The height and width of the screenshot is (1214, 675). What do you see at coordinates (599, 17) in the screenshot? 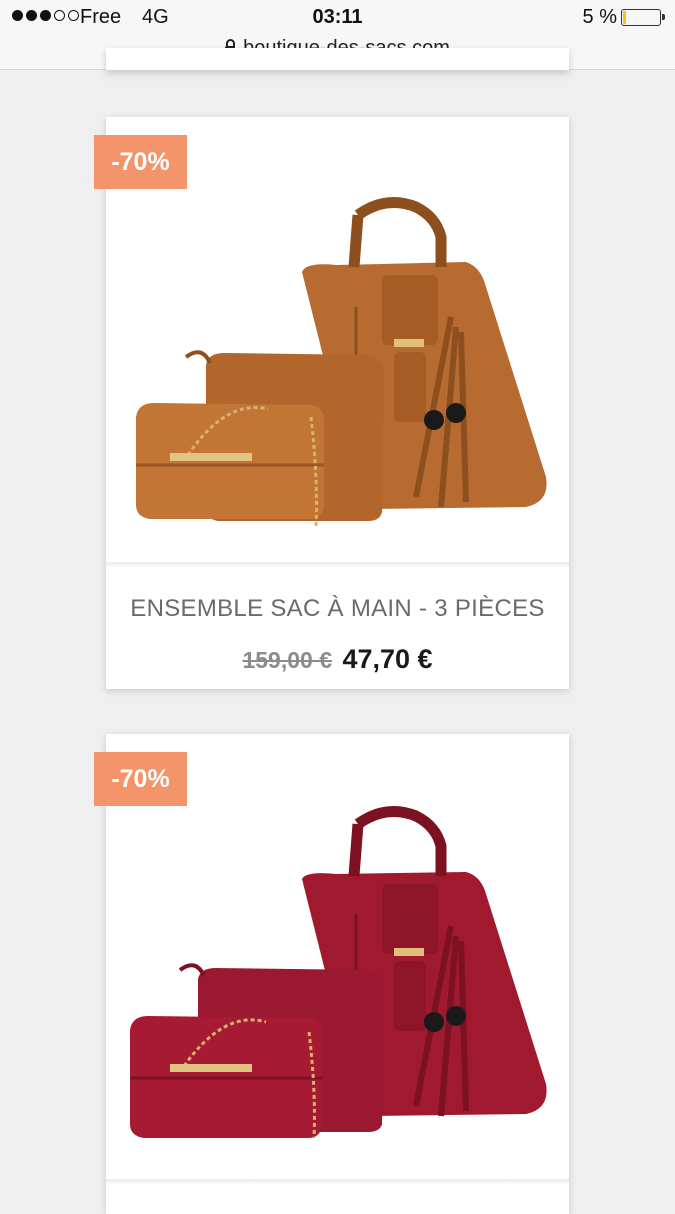
I see `battery-percent: 5 %` at bounding box center [599, 17].